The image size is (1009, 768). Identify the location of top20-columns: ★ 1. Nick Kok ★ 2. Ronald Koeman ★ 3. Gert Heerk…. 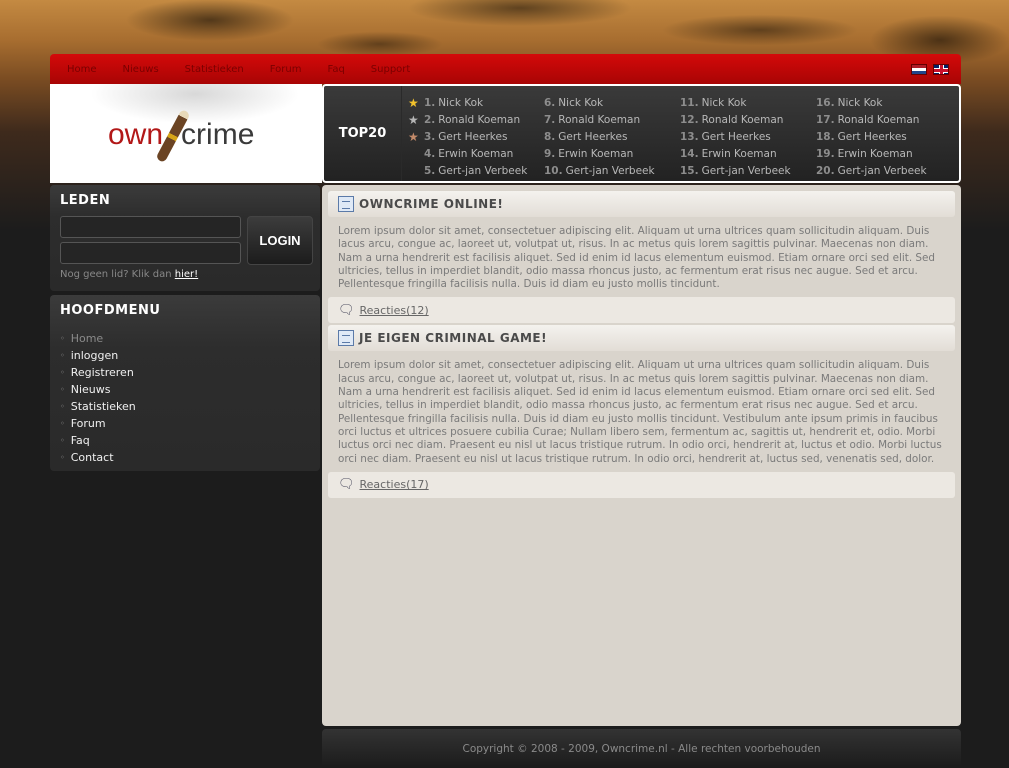
(677, 133).